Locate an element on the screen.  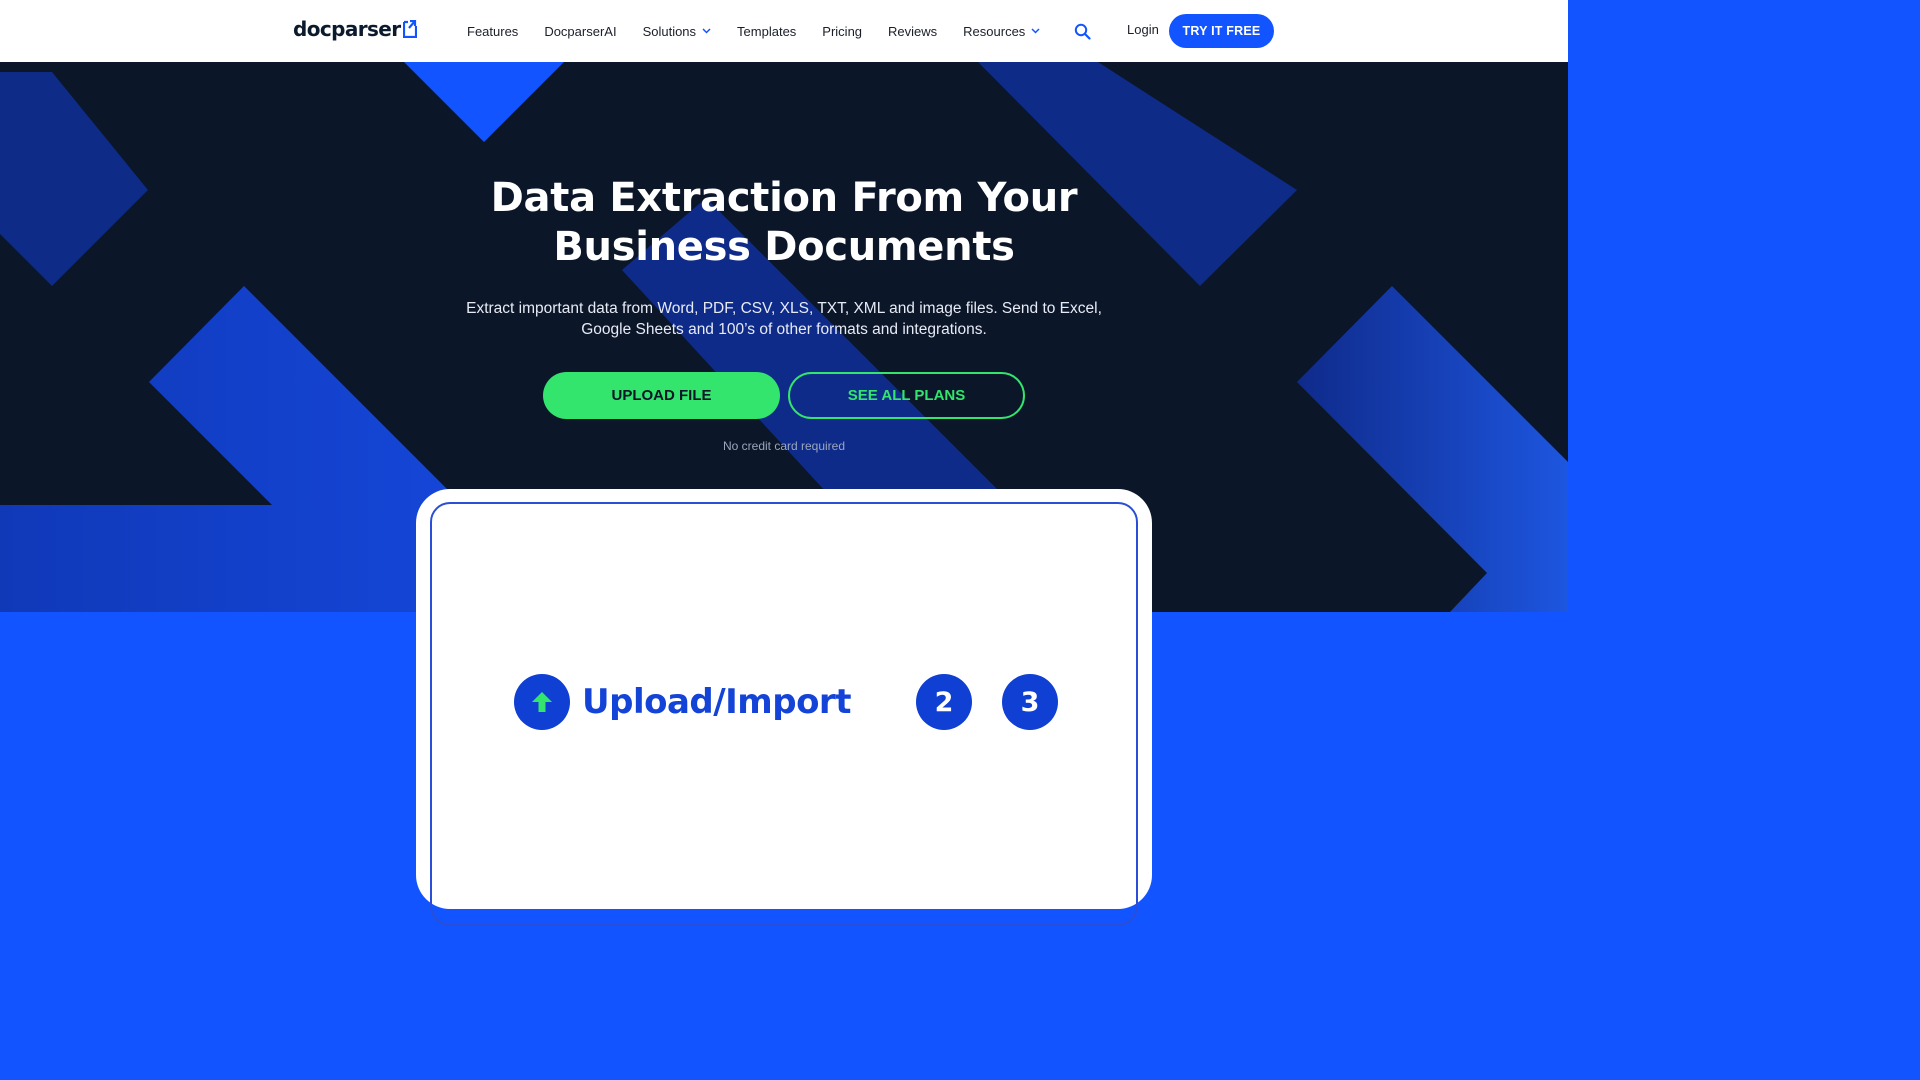
nav-item-label: Templates is located at coordinates (767, 31).